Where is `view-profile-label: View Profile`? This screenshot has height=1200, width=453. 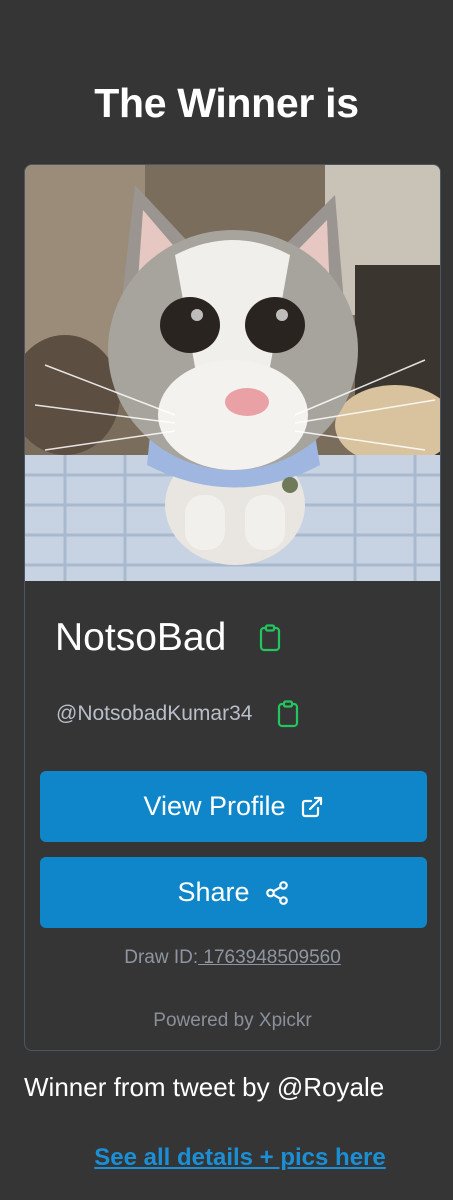
view-profile-label: View Profile is located at coordinates (214, 806).